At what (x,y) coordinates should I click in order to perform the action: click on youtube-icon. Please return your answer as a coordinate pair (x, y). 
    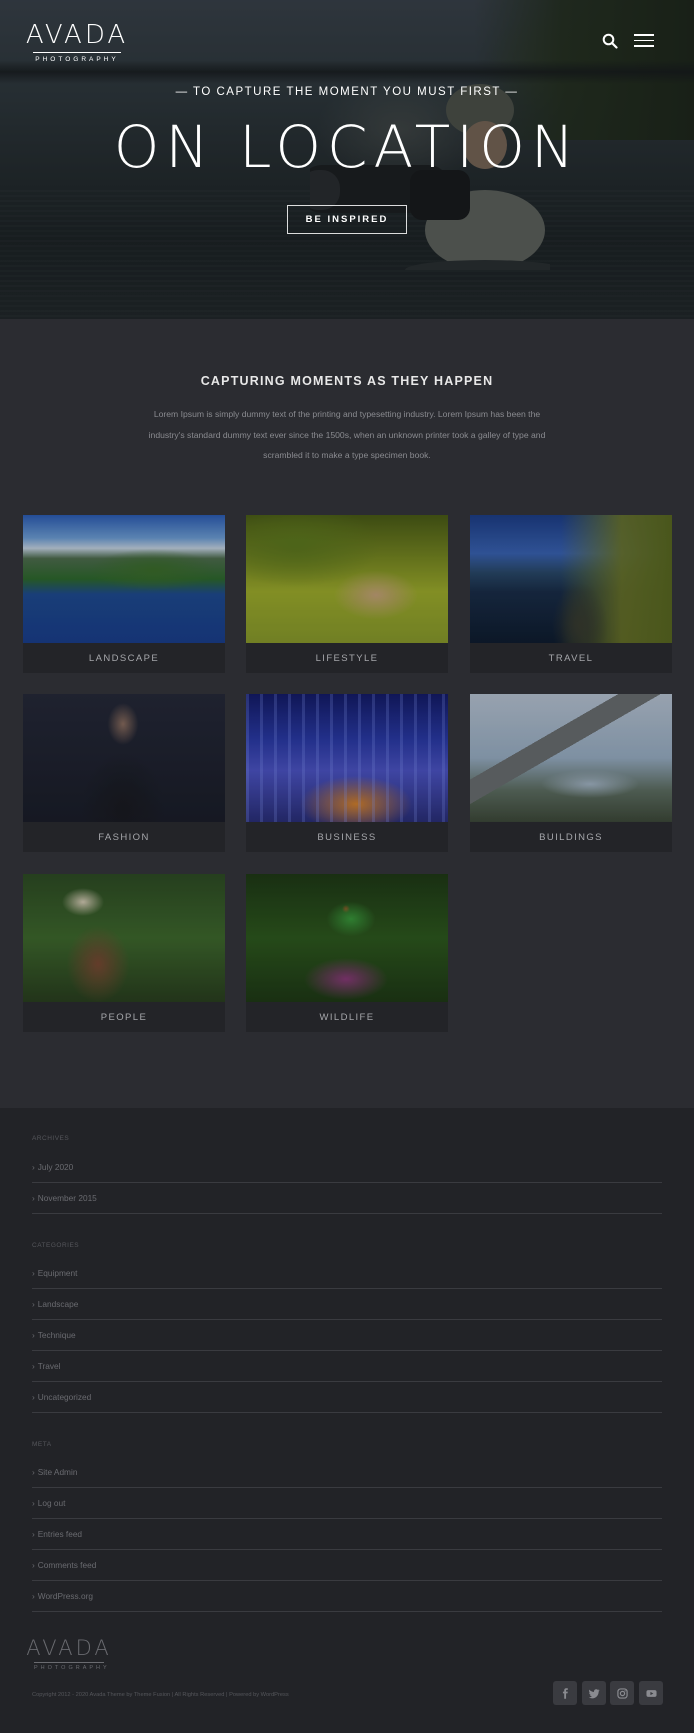
    Looking at the image, I should click on (651, 1693).